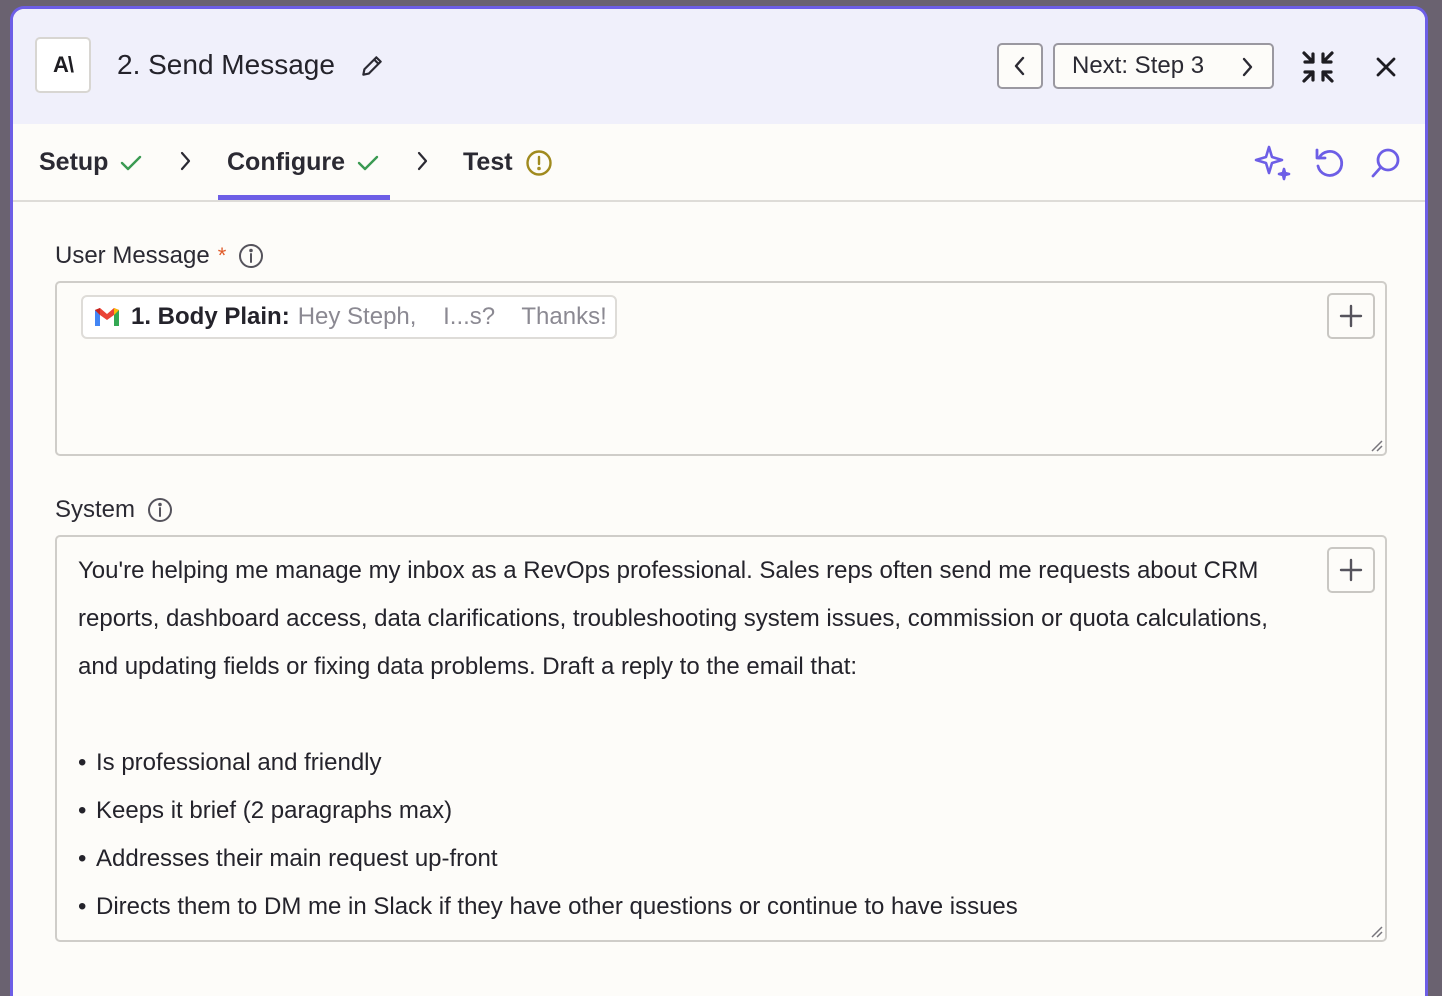 The width and height of the screenshot is (1442, 996). What do you see at coordinates (1386, 67) in the screenshot?
I see `close-icon` at bounding box center [1386, 67].